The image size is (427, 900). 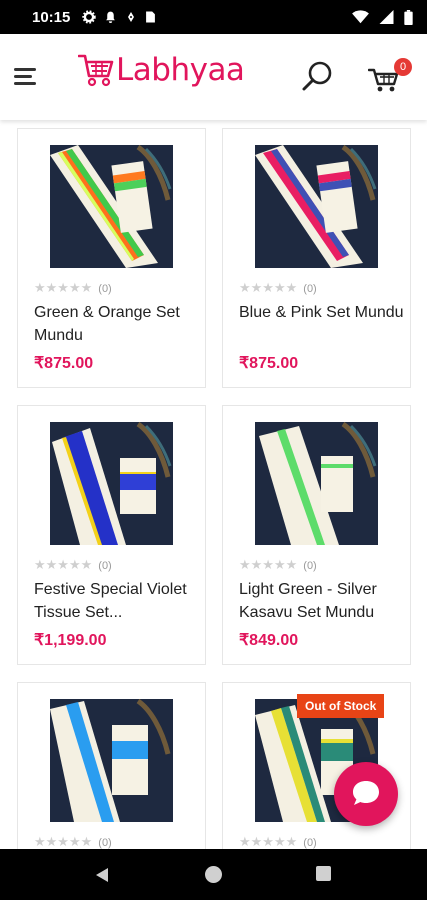 I want to click on menu-bar-bottom, so click(x=25, y=83).